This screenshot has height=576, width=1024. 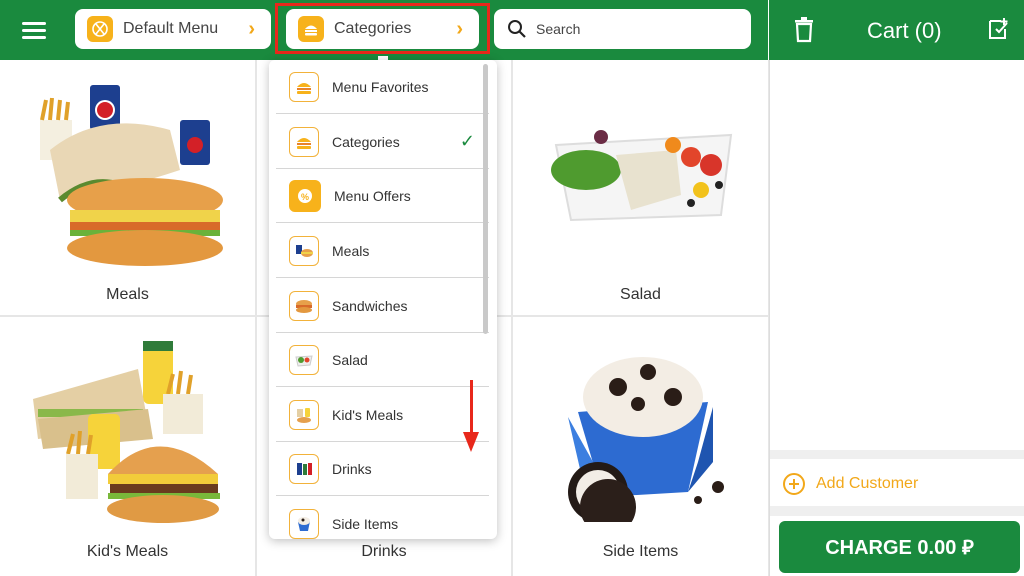 I want to click on dropdown-item-label: Sandwiches, so click(x=370, y=305).